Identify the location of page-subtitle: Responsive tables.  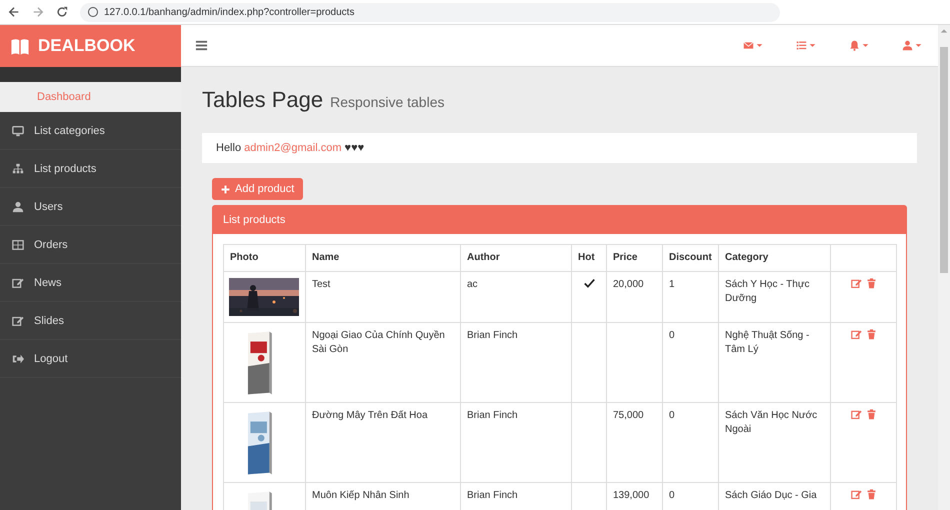
(387, 102).